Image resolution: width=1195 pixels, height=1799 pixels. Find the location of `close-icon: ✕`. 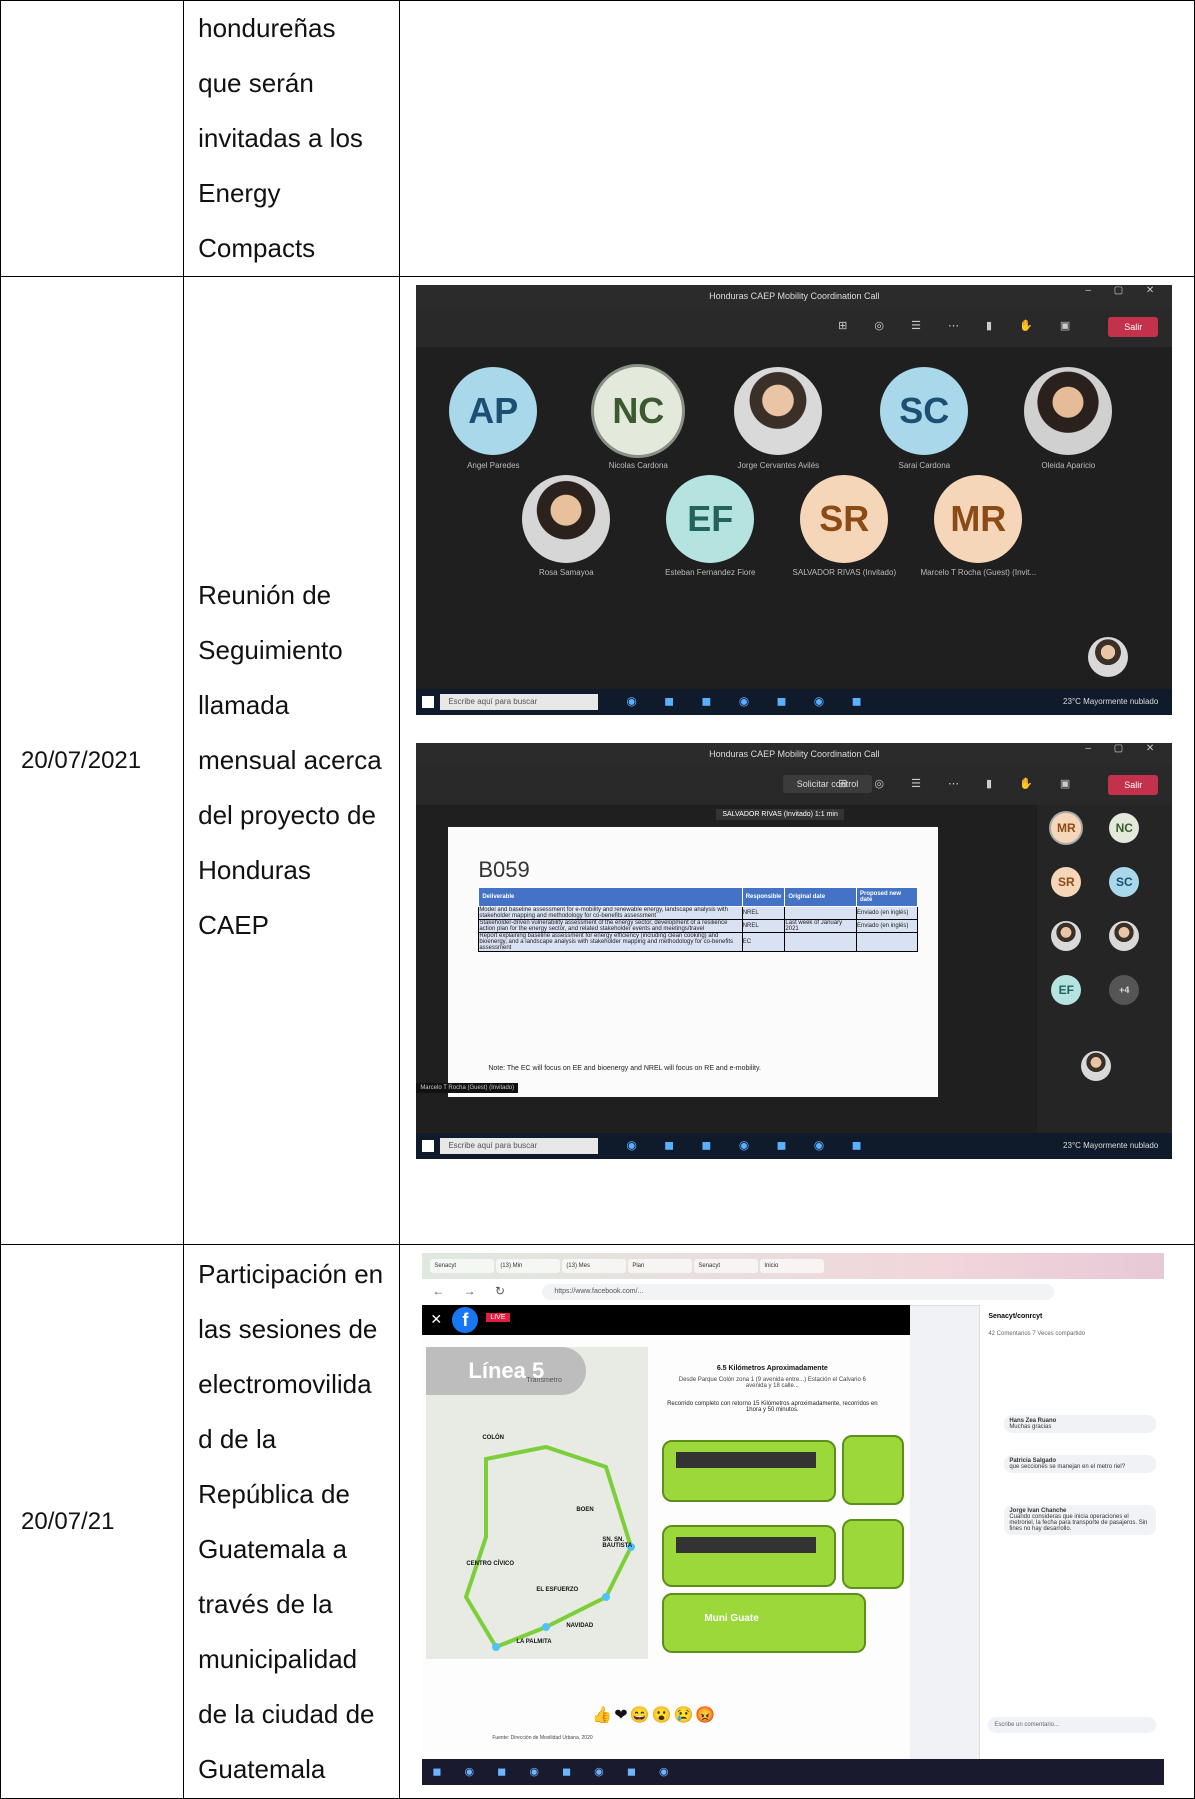

close-icon: ✕ is located at coordinates (436, 1319).